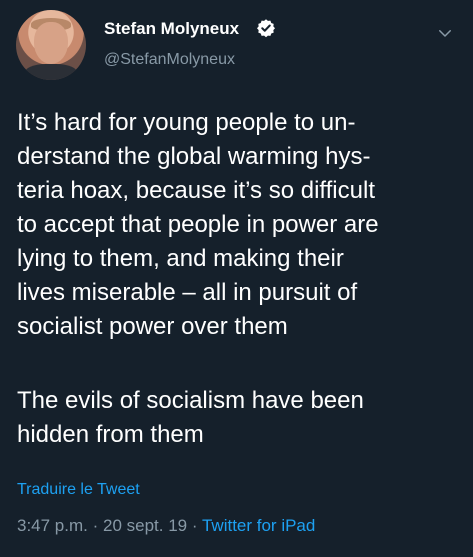 The height and width of the screenshot is (557, 473). What do you see at coordinates (186, 122) in the screenshot?
I see `tweet-text-line: It’s hard for young people to un-` at bounding box center [186, 122].